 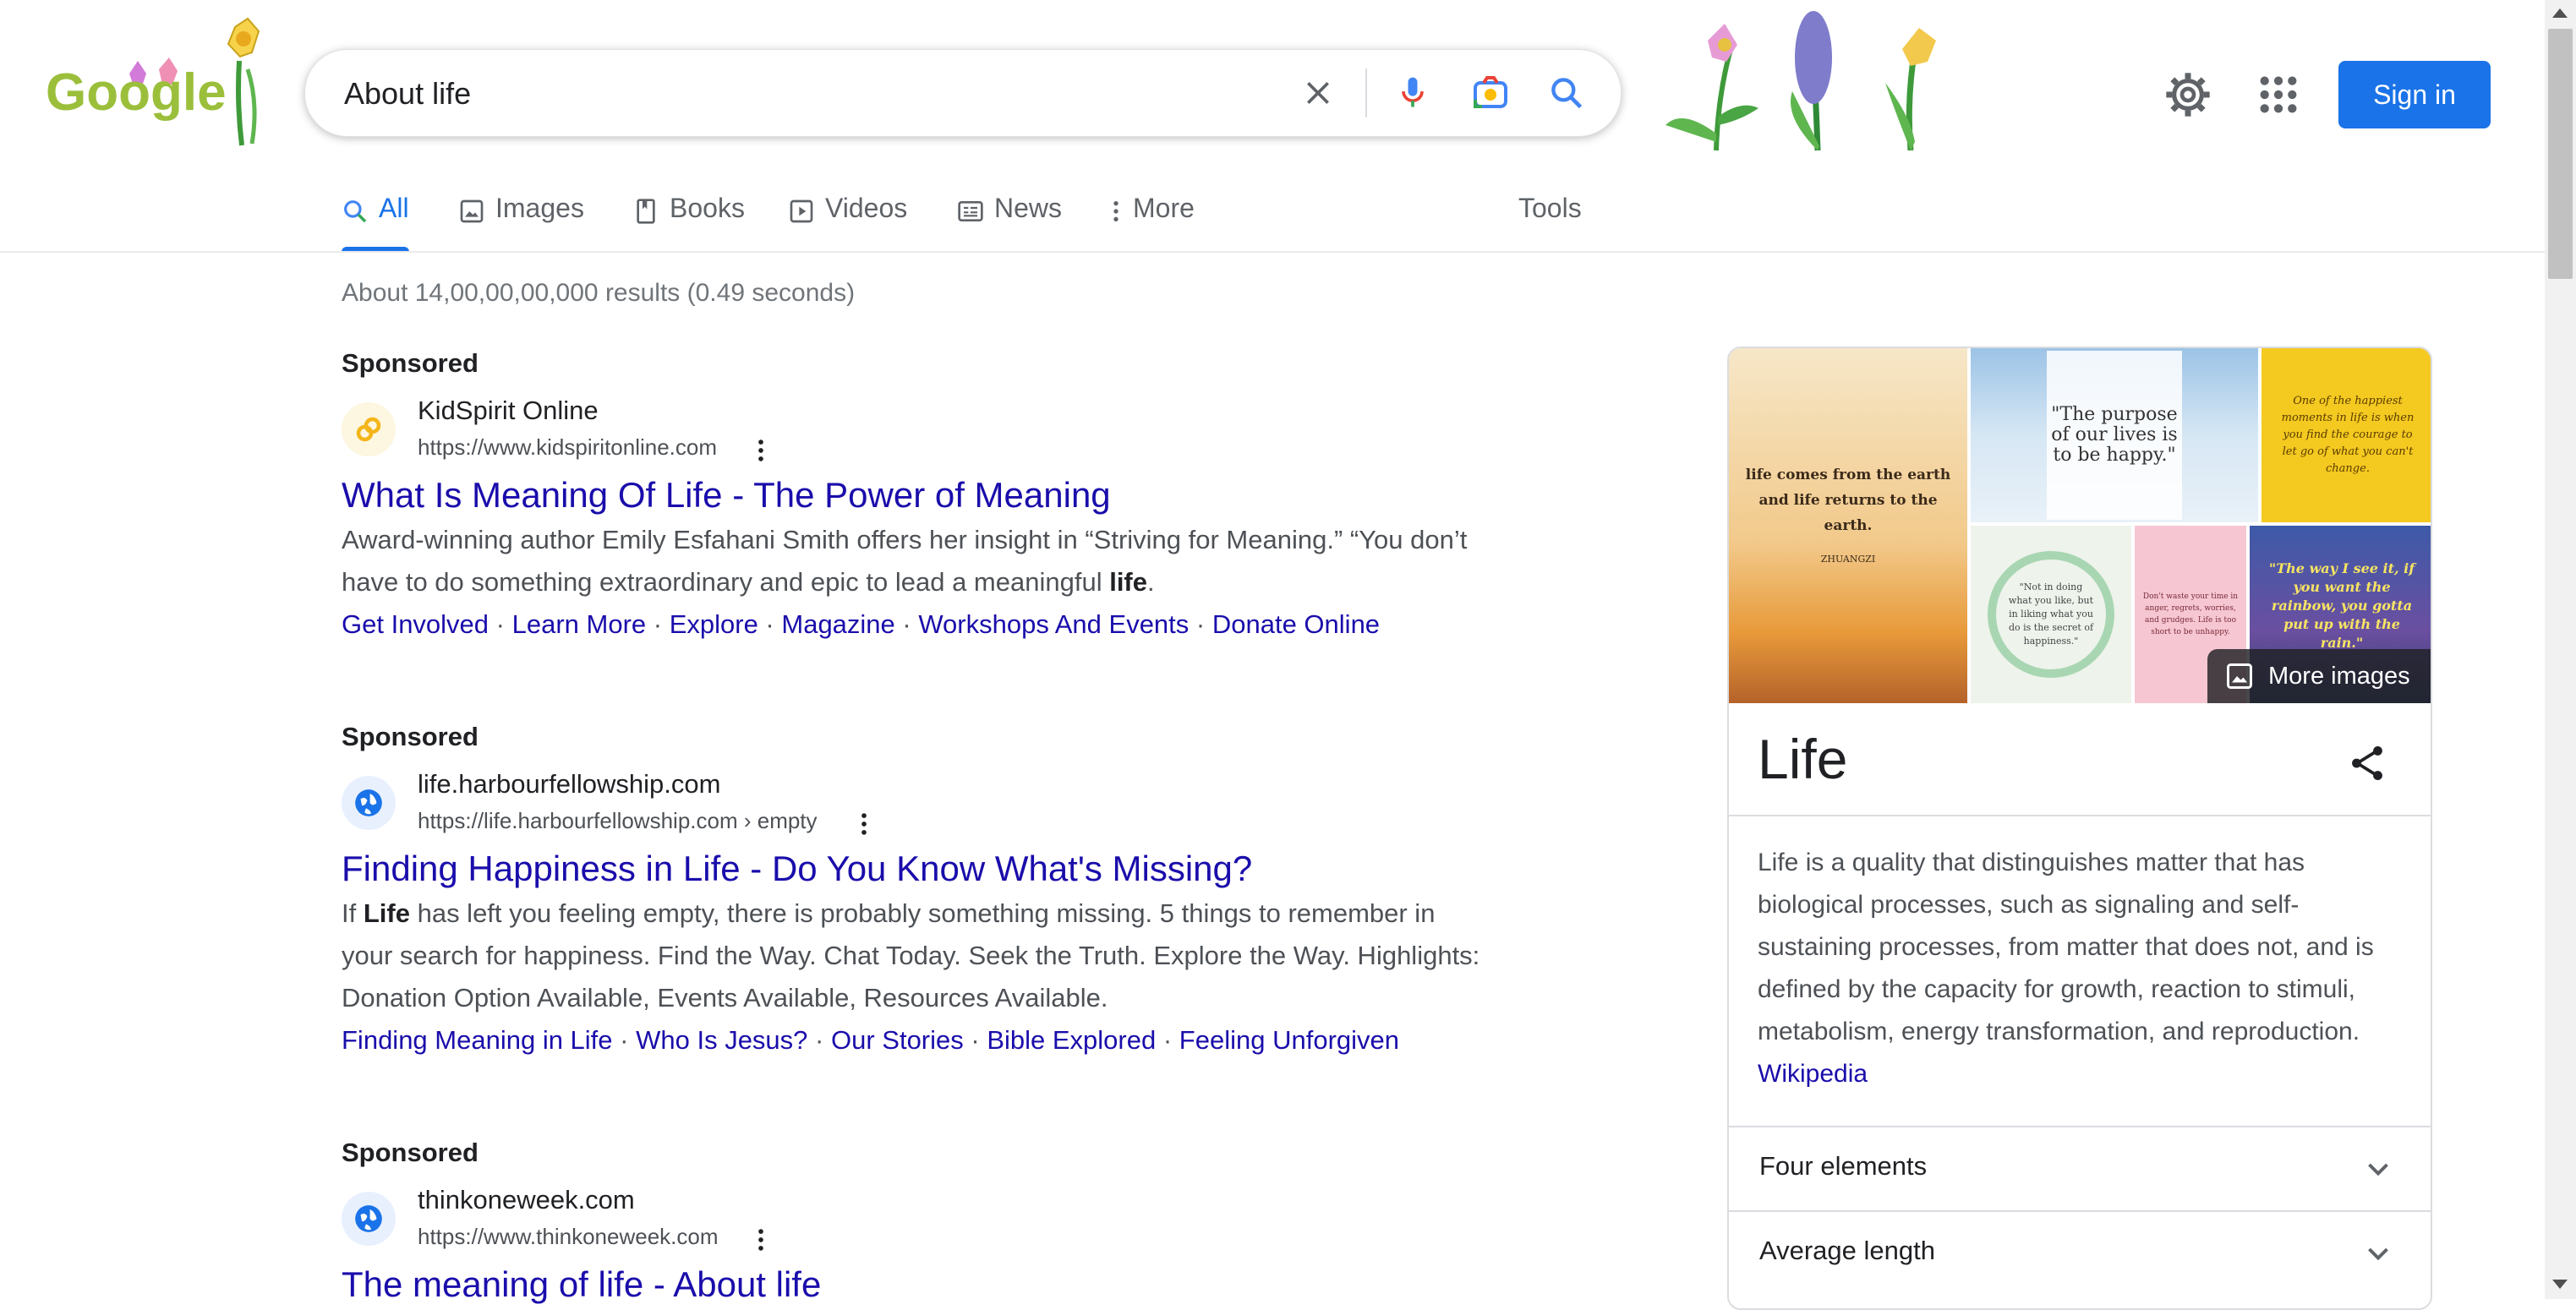 I want to click on sitelink: Our Stories, so click(x=898, y=1040).